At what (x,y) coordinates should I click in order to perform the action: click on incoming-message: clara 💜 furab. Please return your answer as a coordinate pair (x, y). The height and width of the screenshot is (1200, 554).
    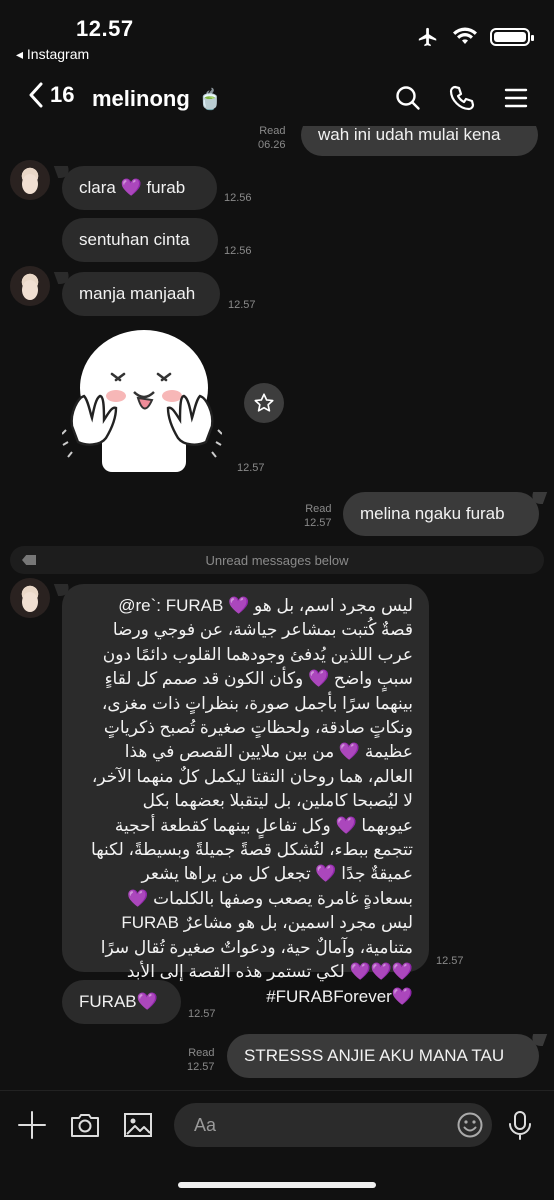
    Looking at the image, I should click on (139, 188).